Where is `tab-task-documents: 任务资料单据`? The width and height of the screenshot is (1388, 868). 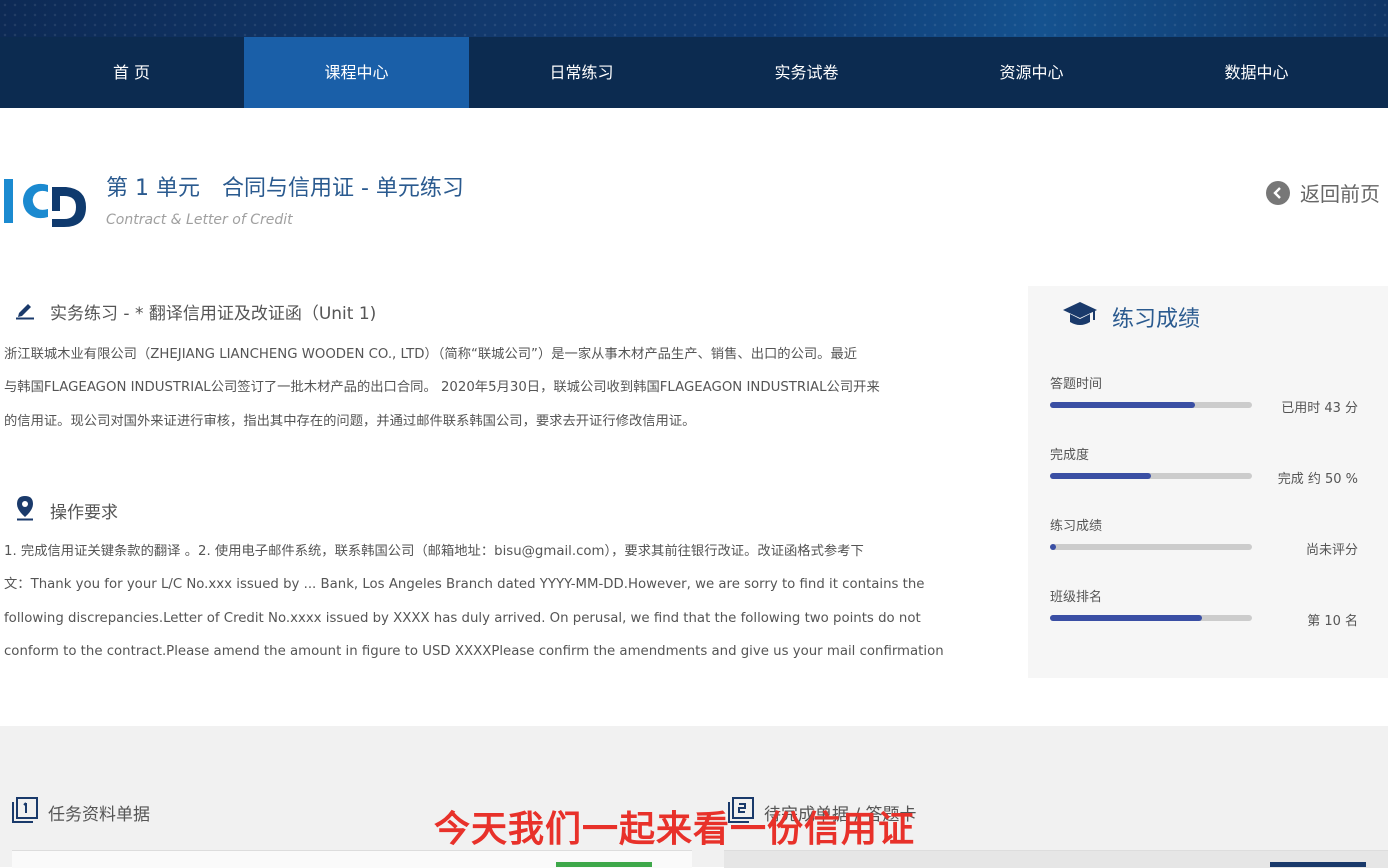
tab-task-documents: 任务资料单据 is located at coordinates (81, 812).